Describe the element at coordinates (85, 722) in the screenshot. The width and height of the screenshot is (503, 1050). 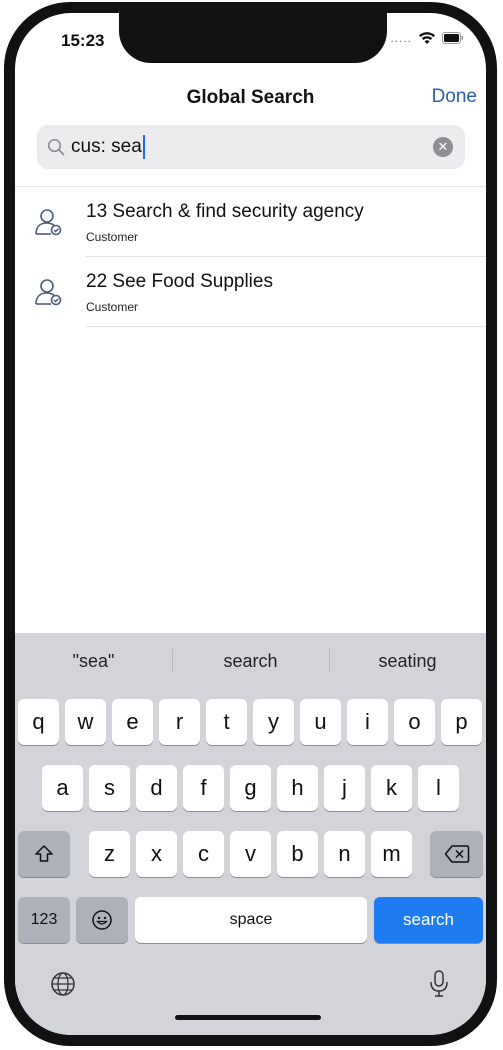
I see `key-w: w` at that location.